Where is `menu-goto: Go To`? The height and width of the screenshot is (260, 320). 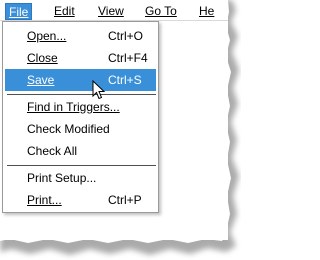 menu-goto: Go To is located at coordinates (161, 11).